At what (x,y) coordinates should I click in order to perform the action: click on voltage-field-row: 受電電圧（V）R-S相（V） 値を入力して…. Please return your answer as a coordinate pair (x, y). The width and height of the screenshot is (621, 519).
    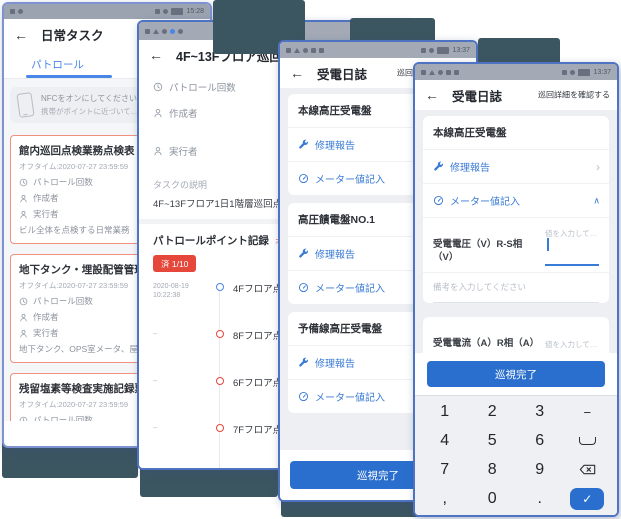
    Looking at the image, I should click on (516, 245).